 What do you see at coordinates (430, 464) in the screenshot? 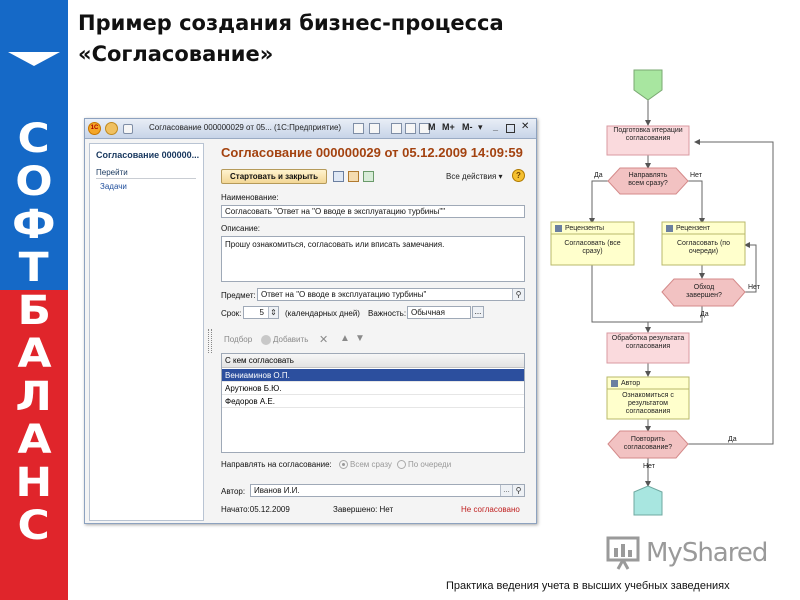
I see `radio-in-turn-label: По очереди` at bounding box center [430, 464].